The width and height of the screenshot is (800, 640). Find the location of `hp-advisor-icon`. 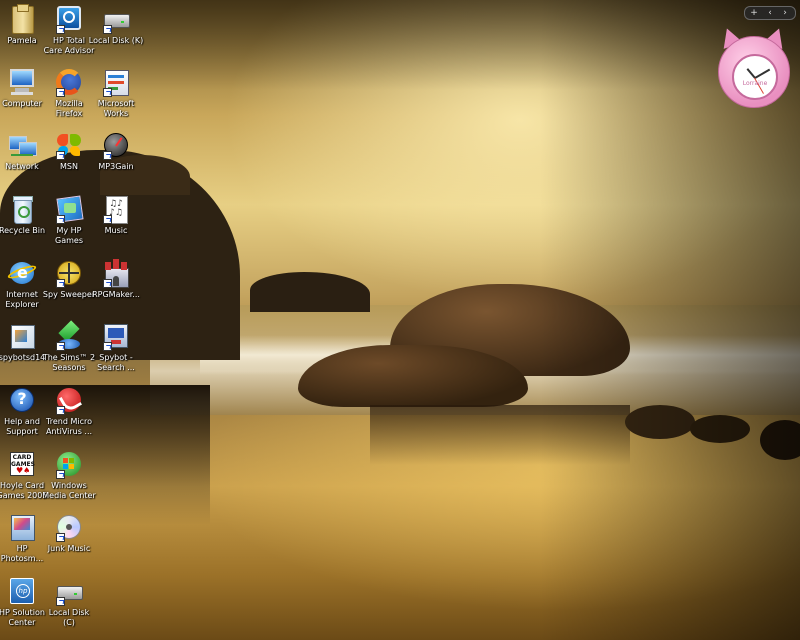

hp-advisor-icon is located at coordinates (69, 19).